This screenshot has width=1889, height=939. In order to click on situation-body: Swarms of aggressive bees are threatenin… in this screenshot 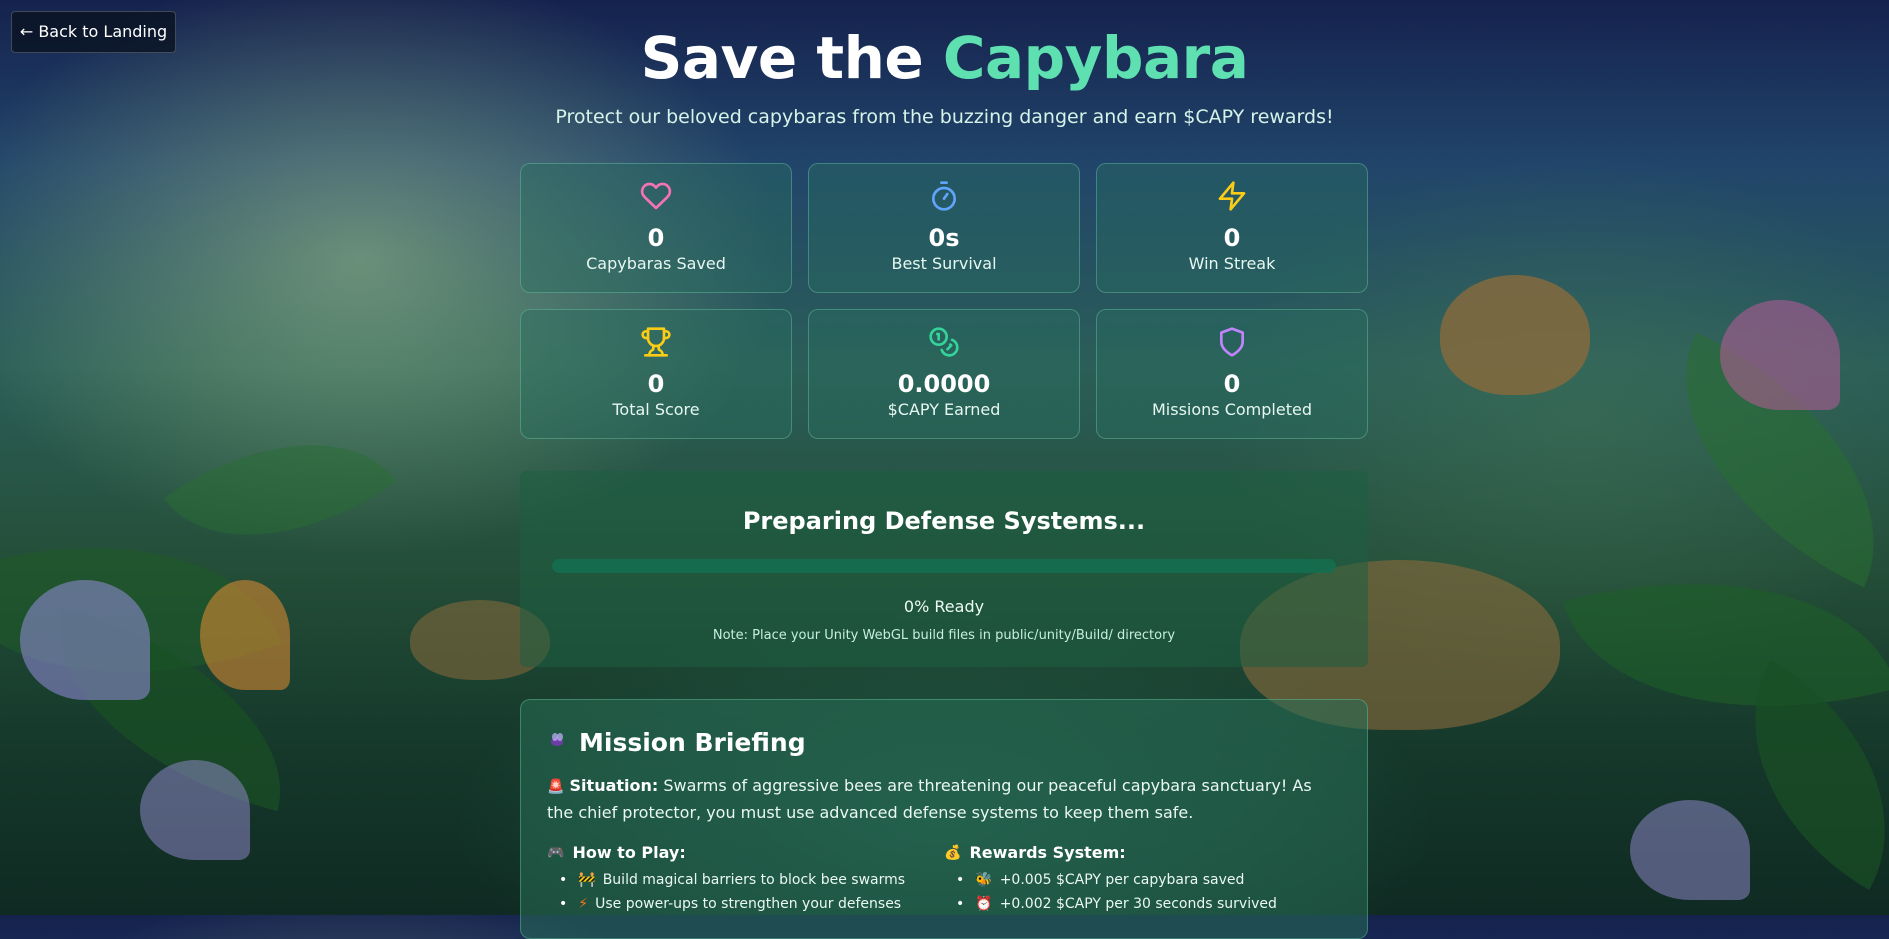, I will do `click(929, 799)`.